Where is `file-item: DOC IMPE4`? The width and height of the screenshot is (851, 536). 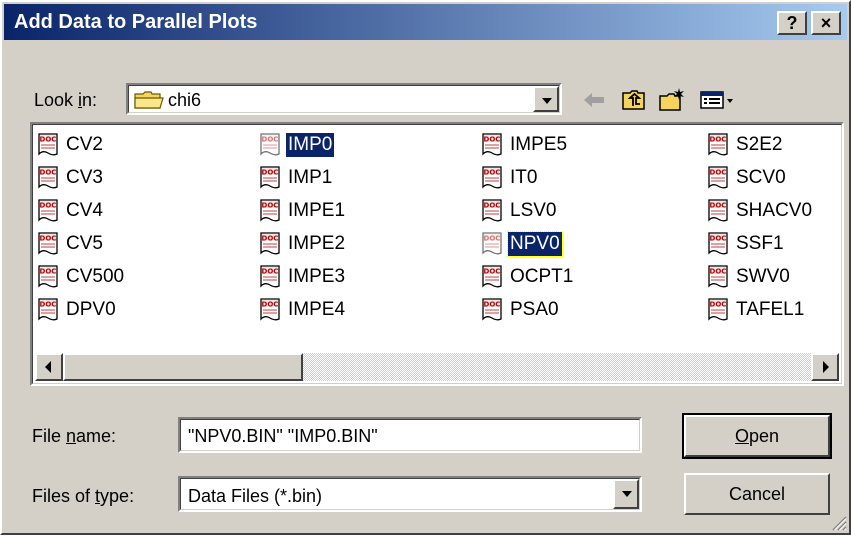
file-item: DOC IMPE4 is located at coordinates (302, 310).